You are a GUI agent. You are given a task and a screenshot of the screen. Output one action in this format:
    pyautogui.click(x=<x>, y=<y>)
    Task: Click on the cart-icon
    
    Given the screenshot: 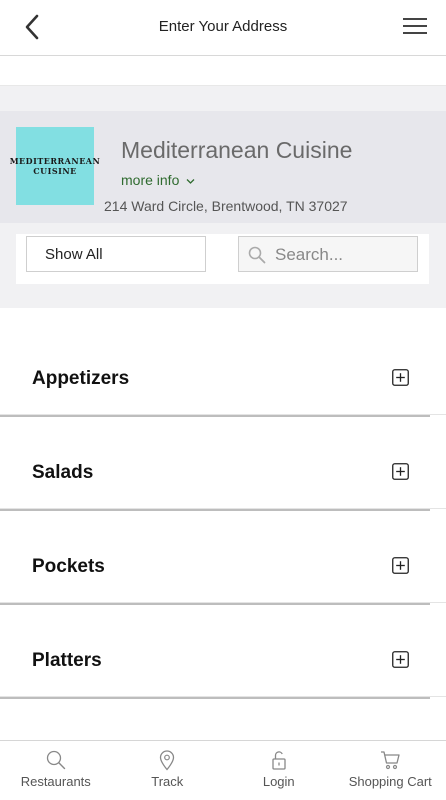 What is the action you would take?
    pyautogui.click(x=390, y=760)
    